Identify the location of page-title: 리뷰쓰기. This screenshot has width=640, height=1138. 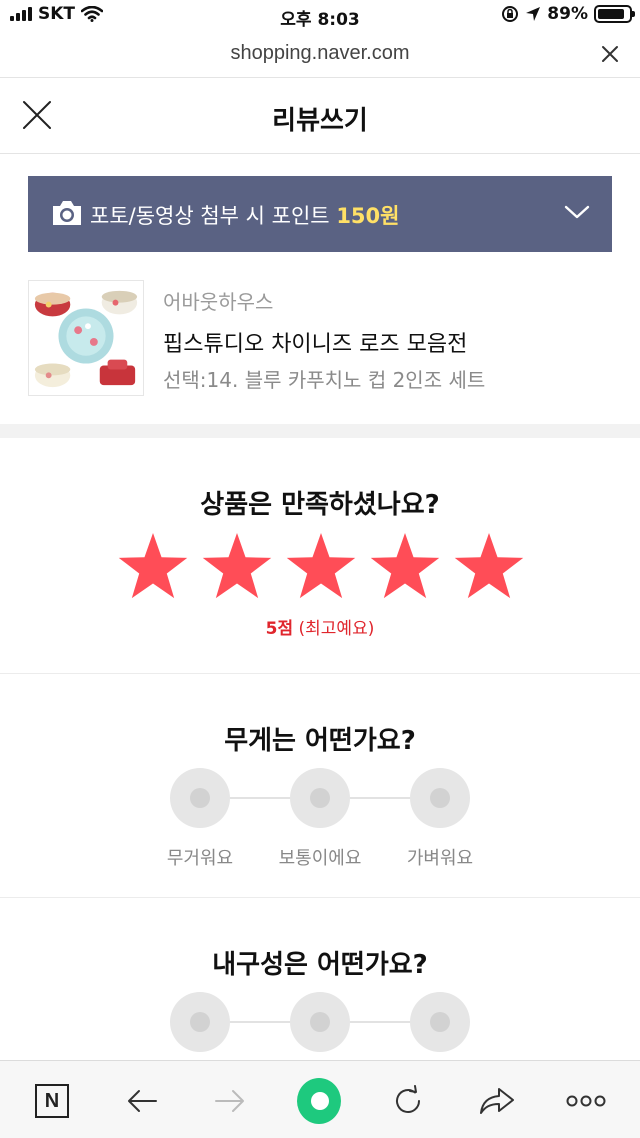
(320, 121).